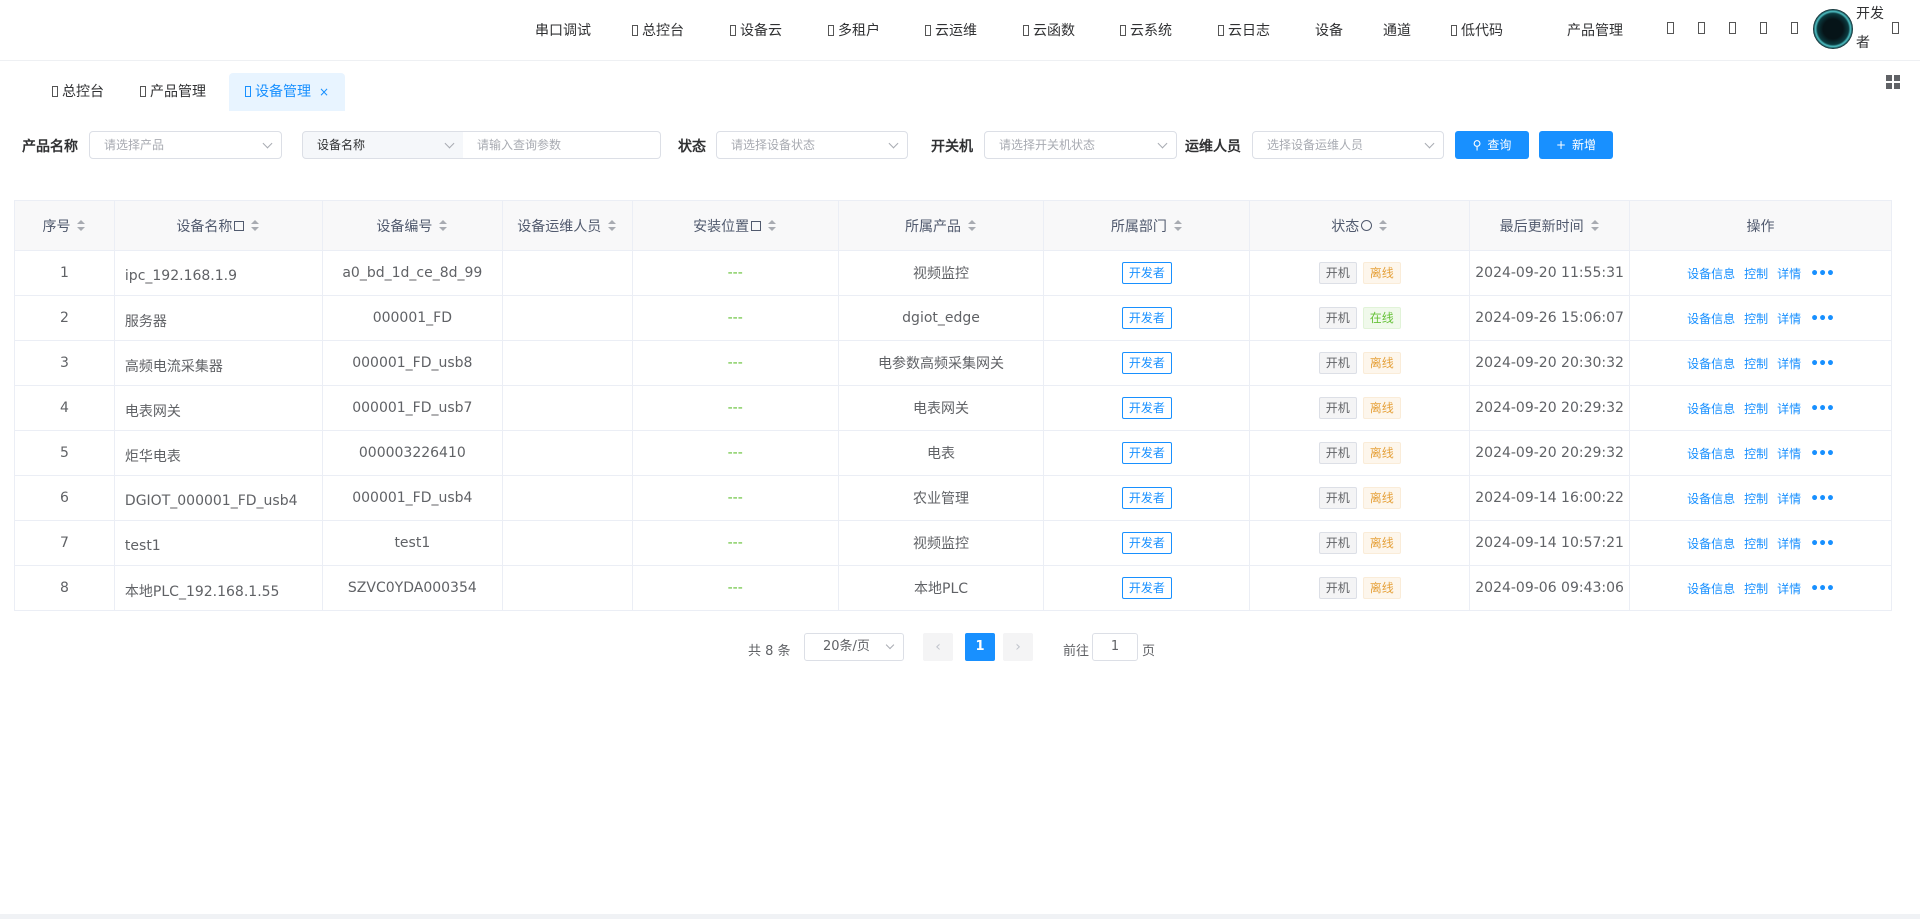 This screenshot has height=919, width=1920. I want to click on field-select: 设备名称, so click(383, 145).